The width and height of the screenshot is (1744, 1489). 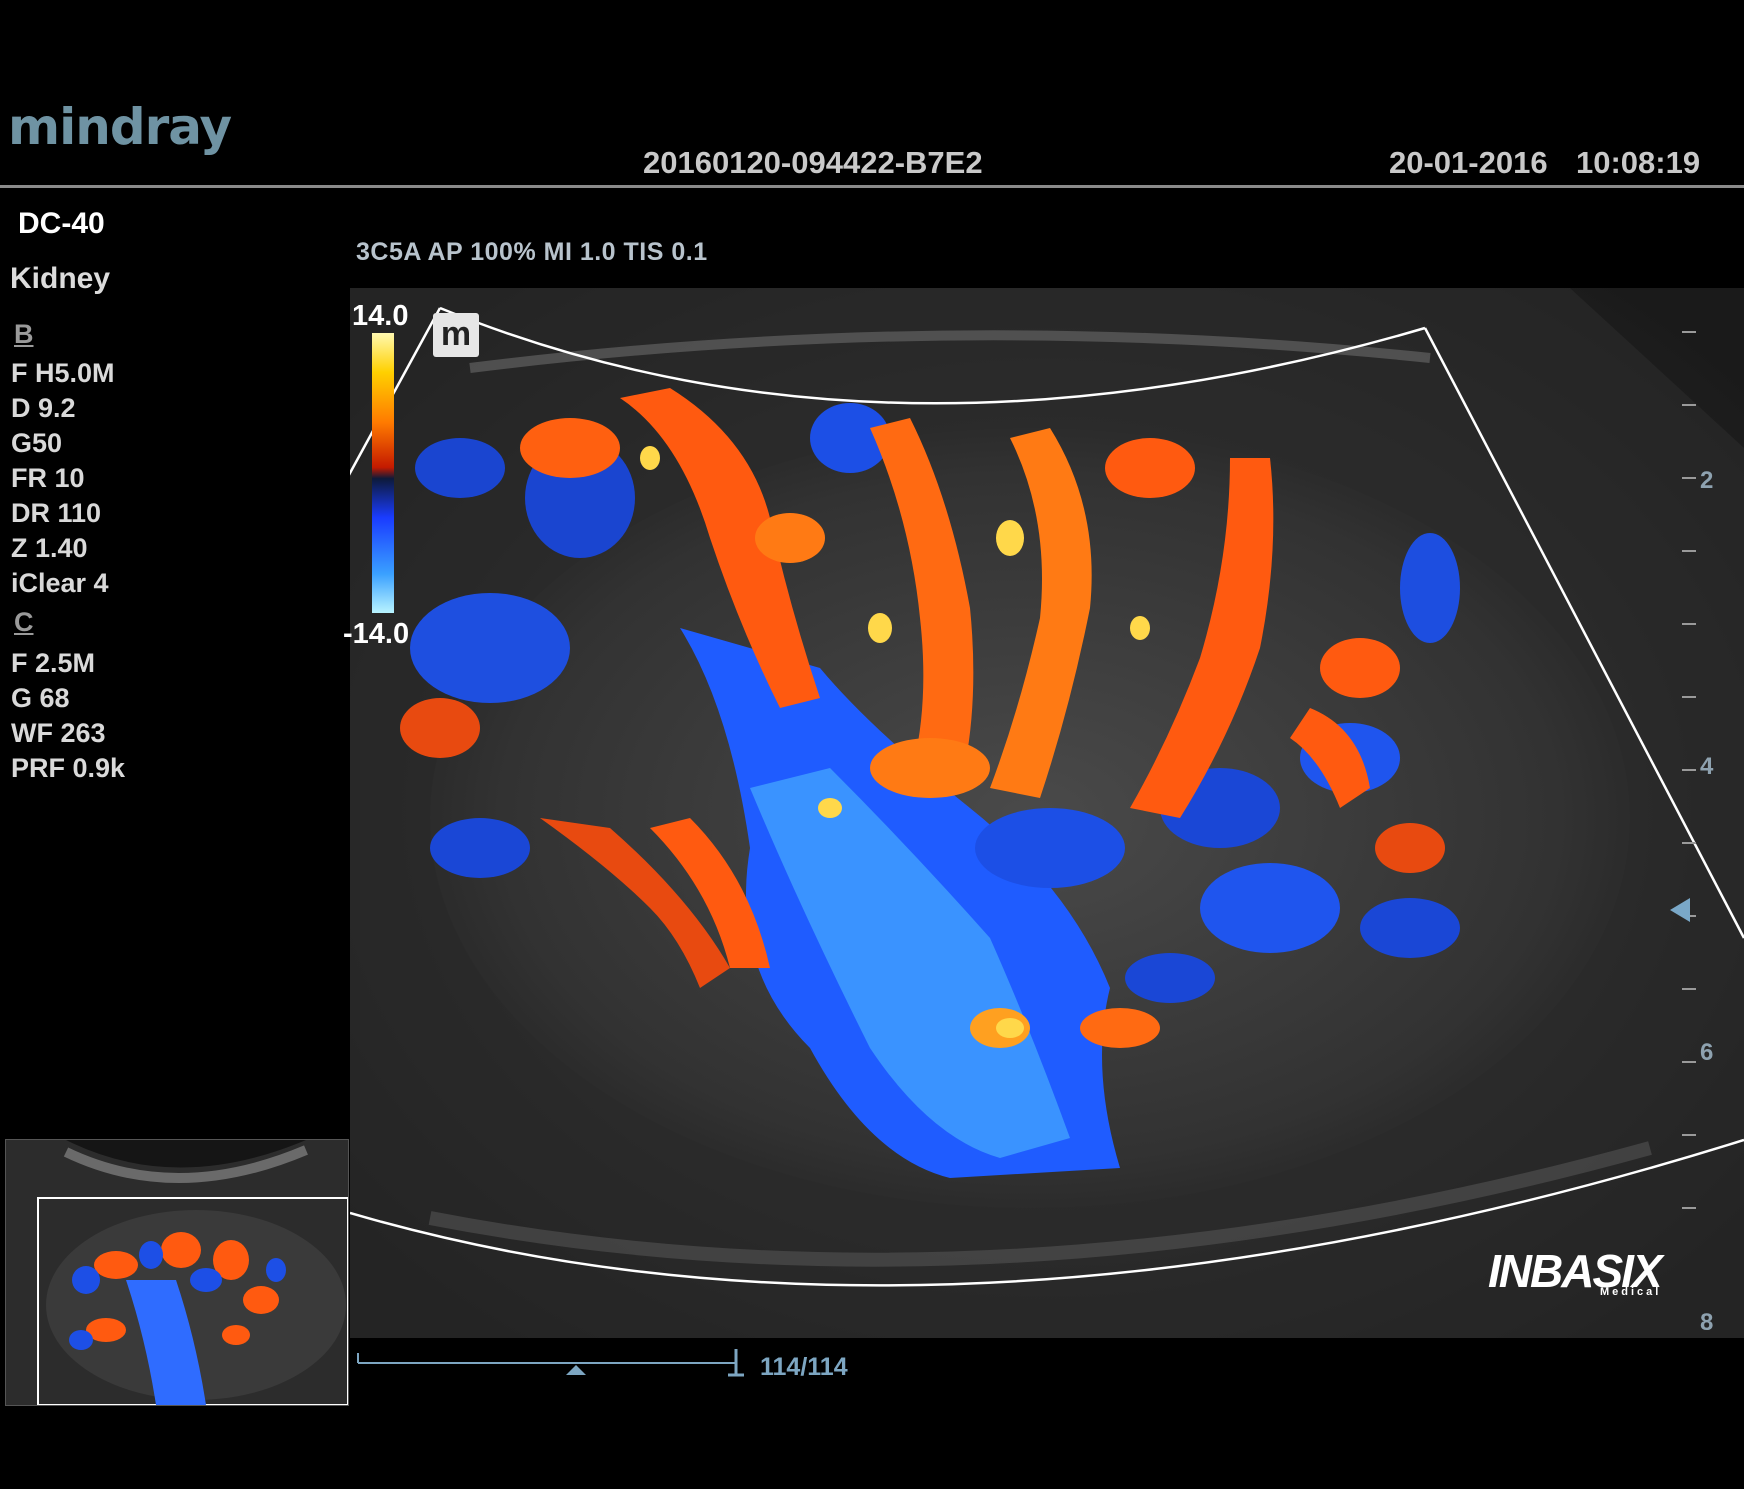 I want to click on b-param-dynamic-range: DR 110, so click(x=56, y=513).